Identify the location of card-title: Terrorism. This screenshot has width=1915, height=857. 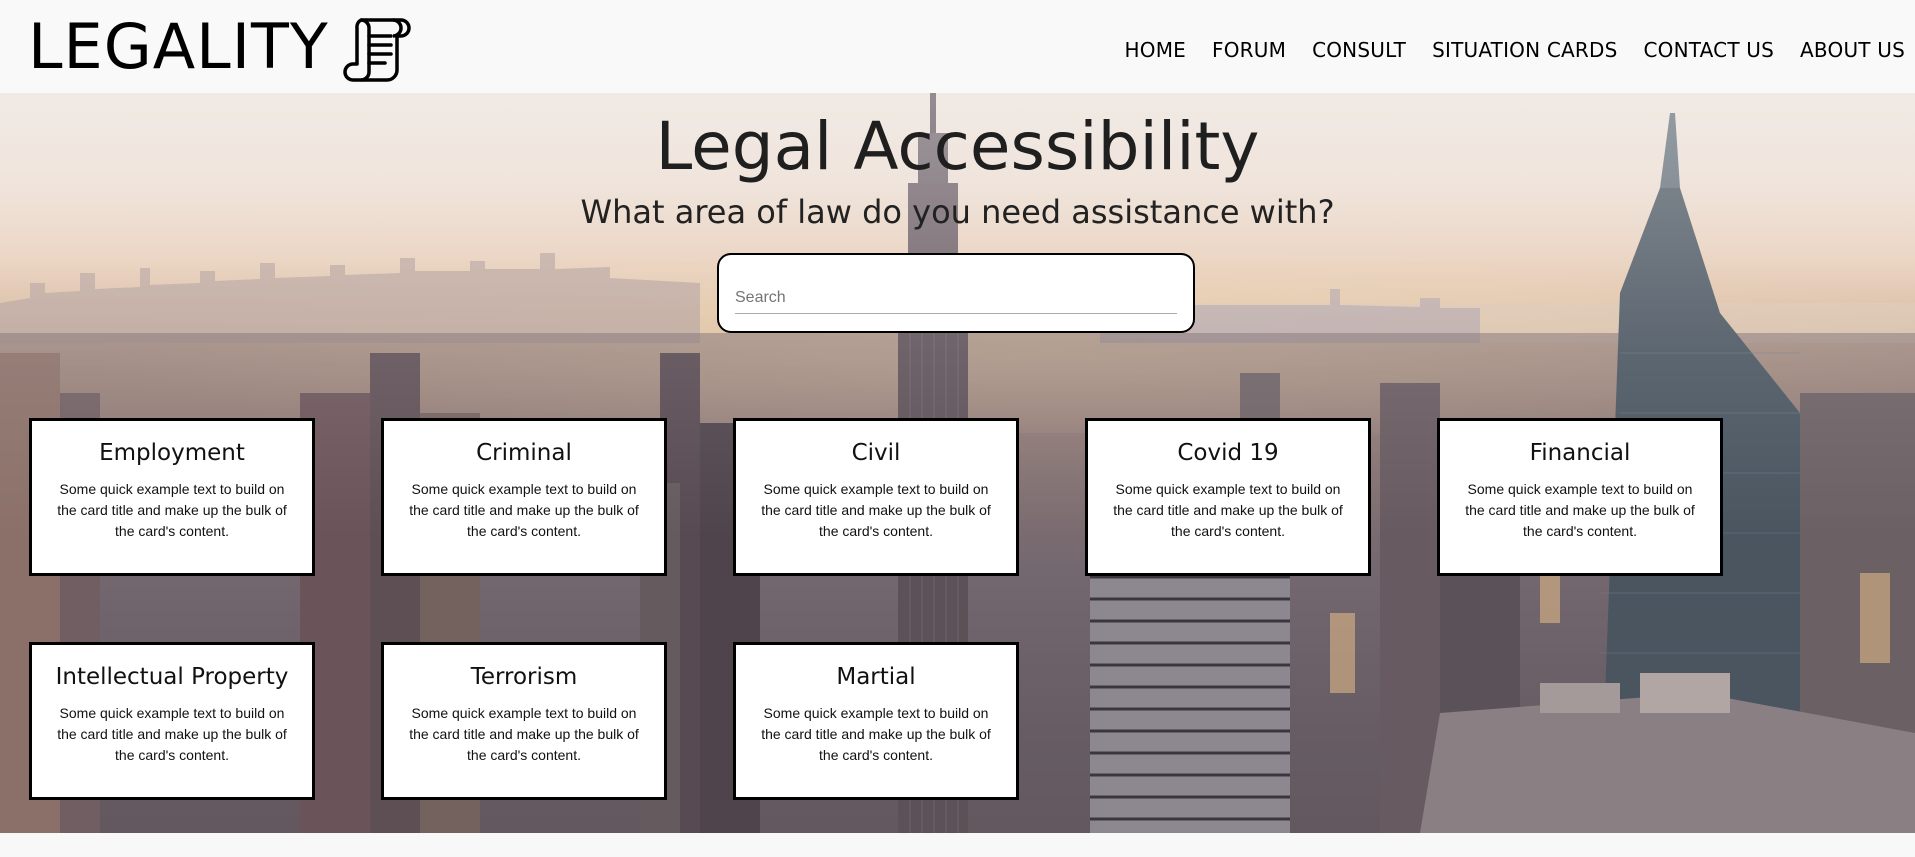
(524, 677).